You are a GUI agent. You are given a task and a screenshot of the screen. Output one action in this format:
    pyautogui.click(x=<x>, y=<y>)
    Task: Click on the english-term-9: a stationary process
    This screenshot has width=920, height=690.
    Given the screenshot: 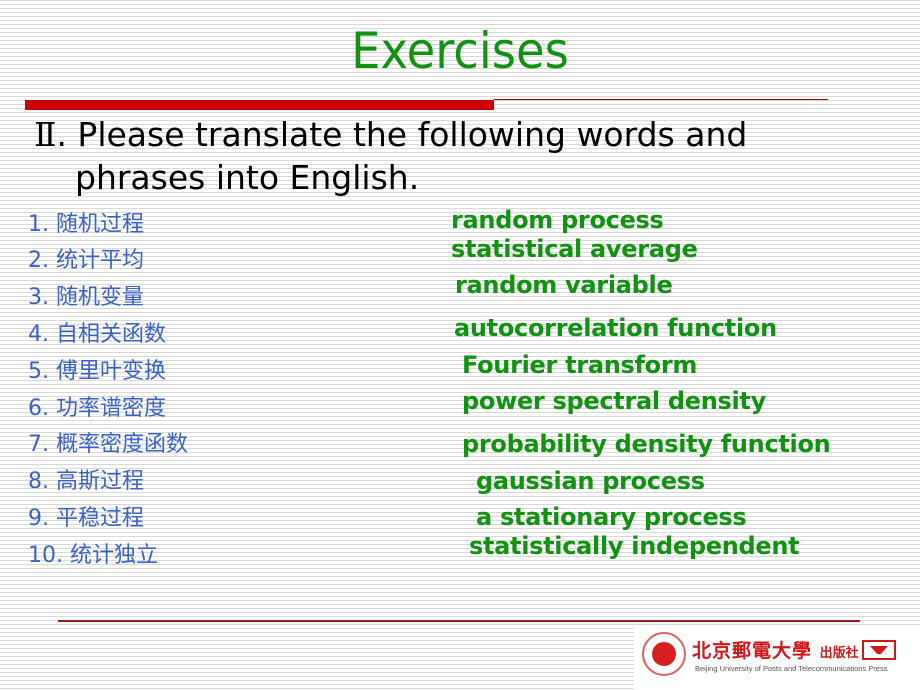 What is the action you would take?
    pyautogui.click(x=611, y=517)
    